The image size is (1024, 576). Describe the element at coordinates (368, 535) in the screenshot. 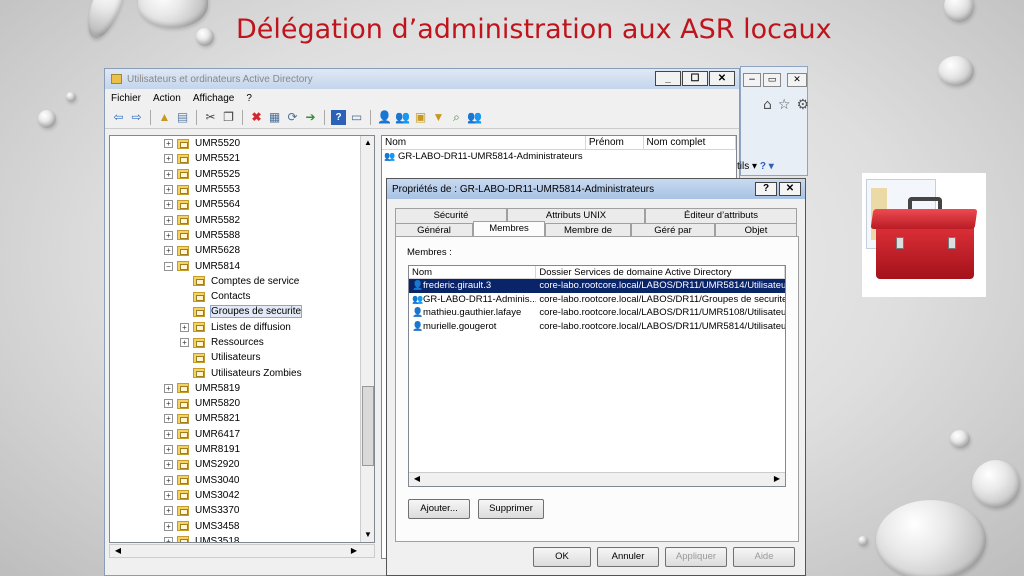

I see `scroll-down-arrow-icon: ▼` at that location.